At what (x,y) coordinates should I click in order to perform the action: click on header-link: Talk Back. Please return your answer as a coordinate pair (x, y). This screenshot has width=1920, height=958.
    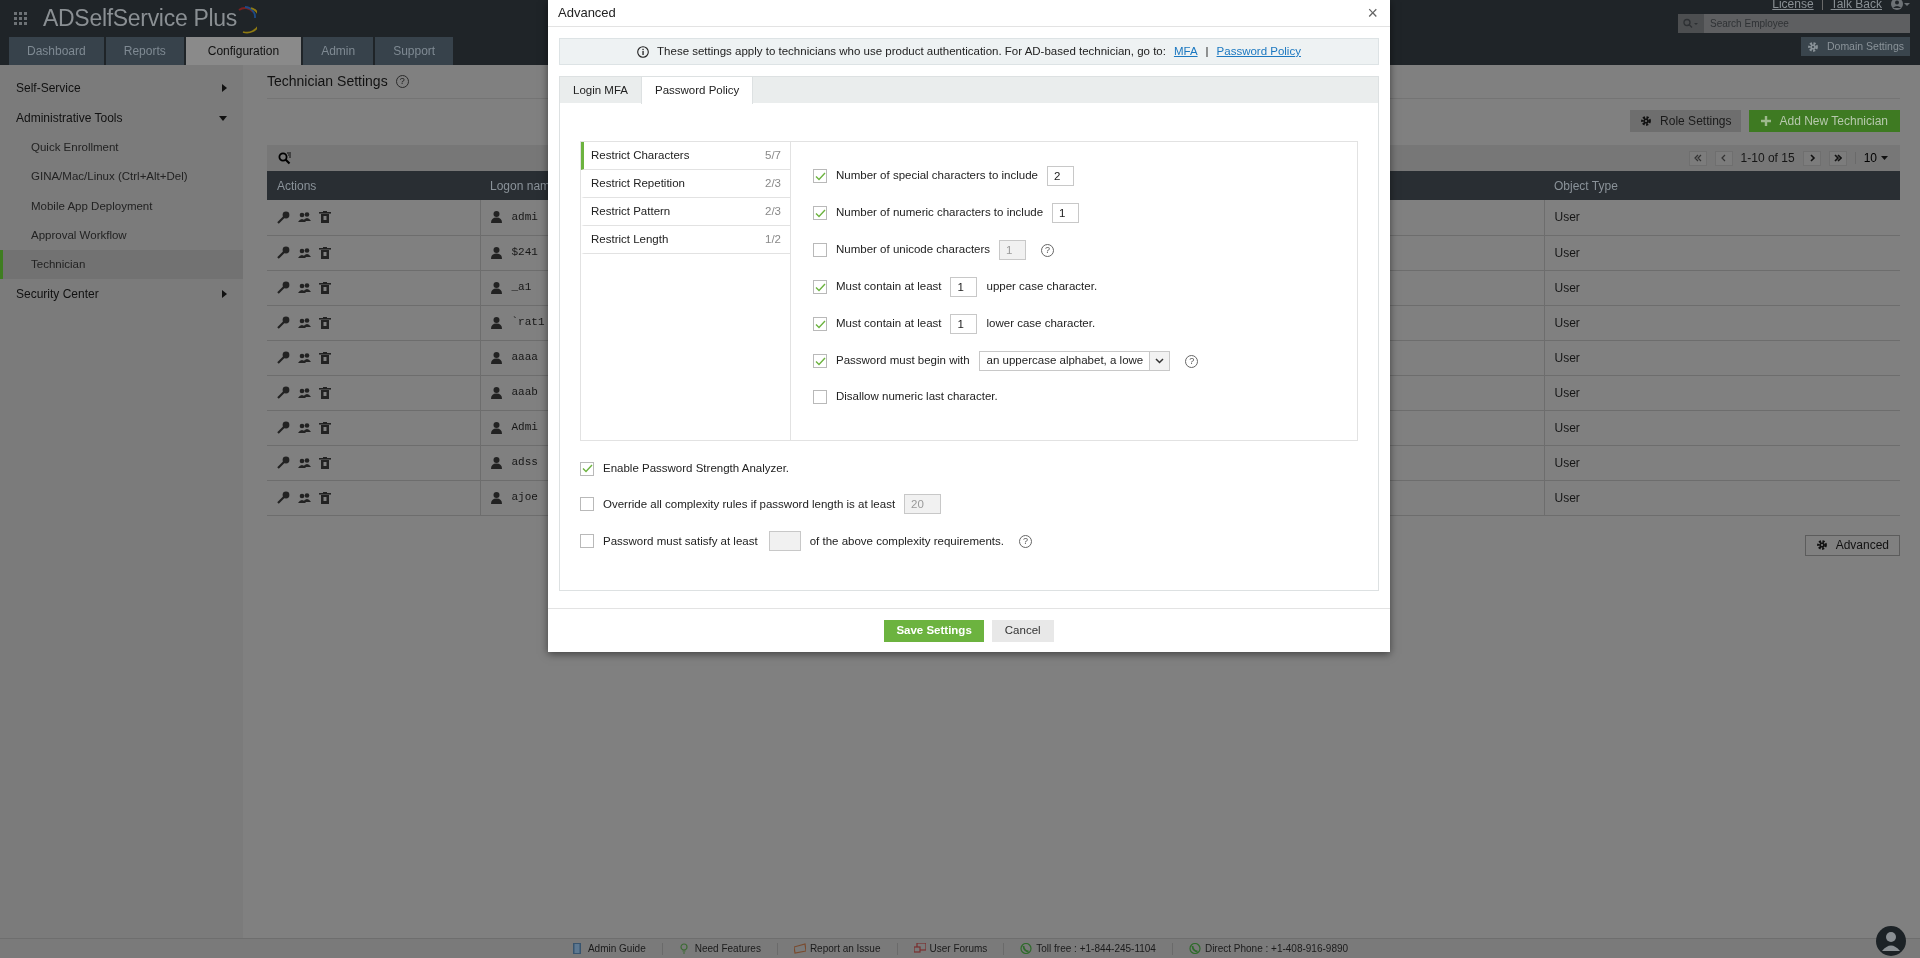
    Looking at the image, I should click on (1856, 5).